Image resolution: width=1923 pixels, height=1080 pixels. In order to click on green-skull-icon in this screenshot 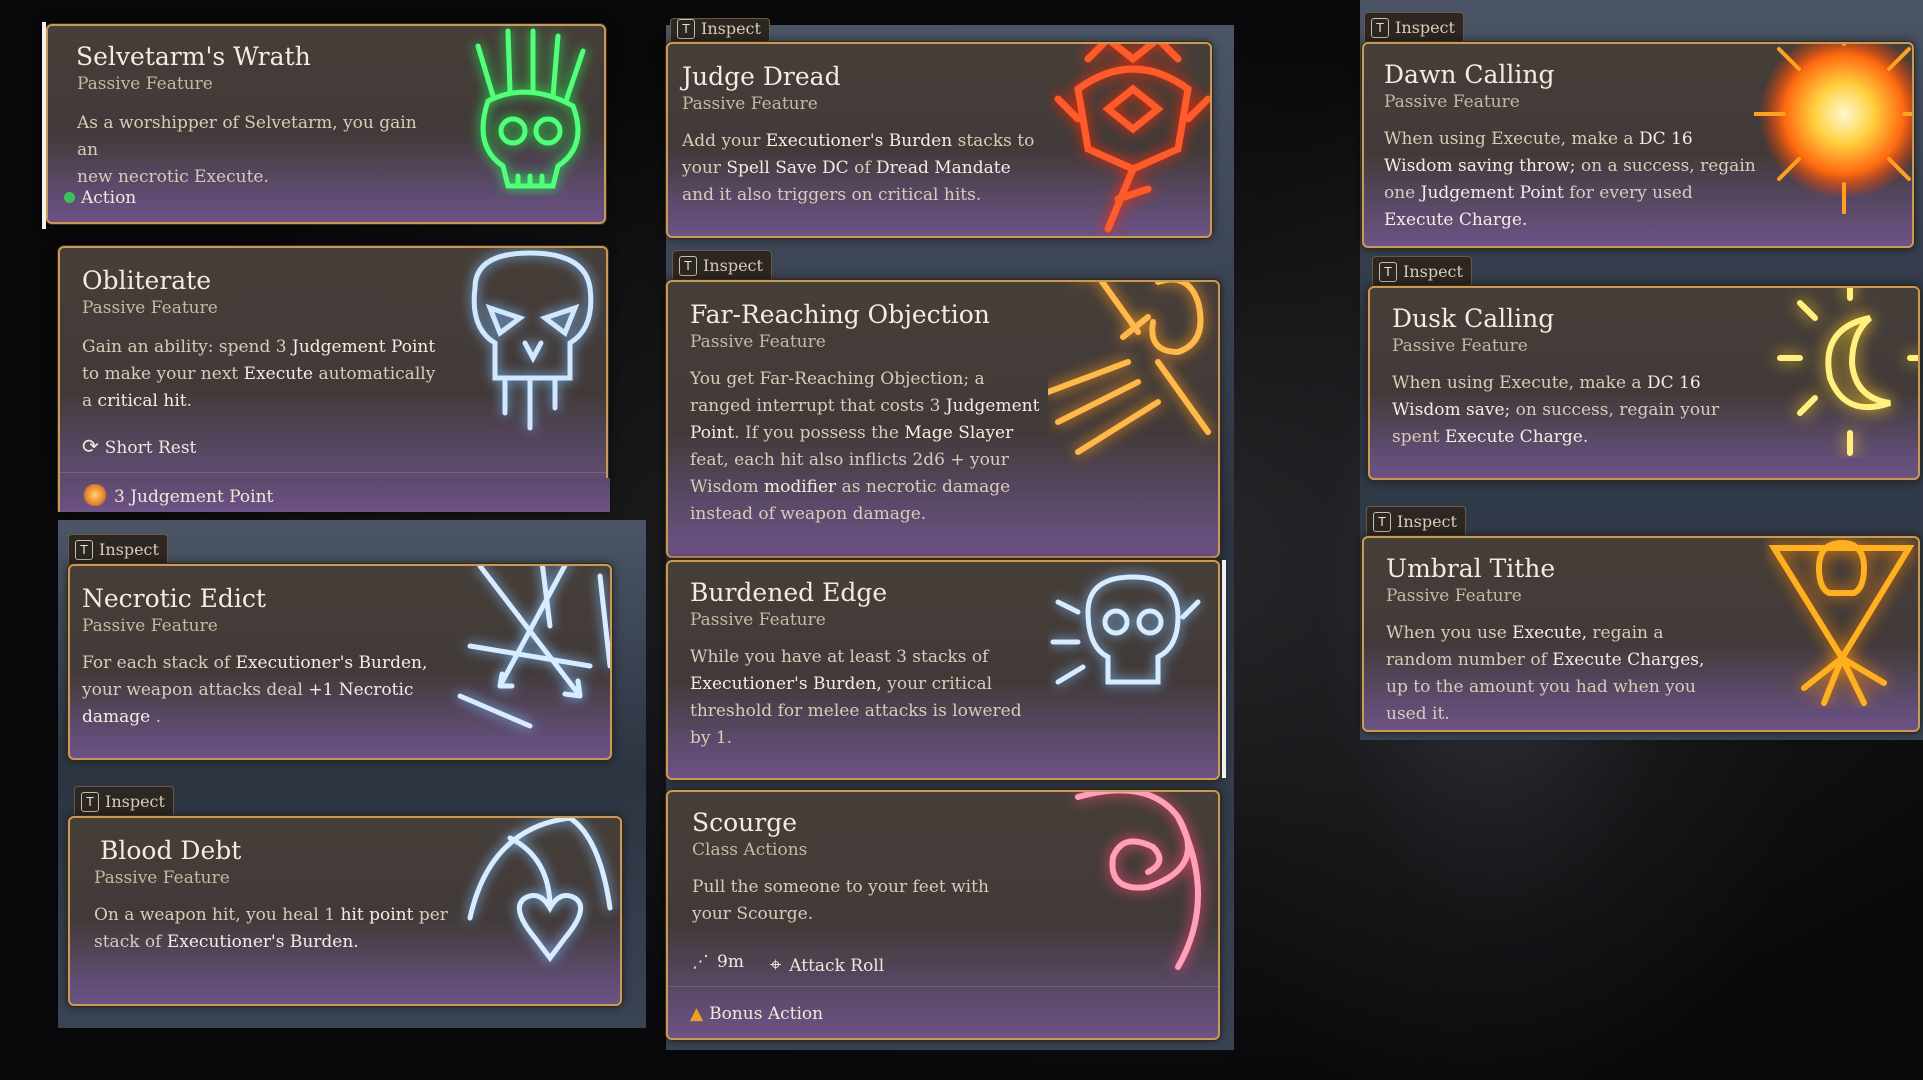, I will do `click(530, 108)`.